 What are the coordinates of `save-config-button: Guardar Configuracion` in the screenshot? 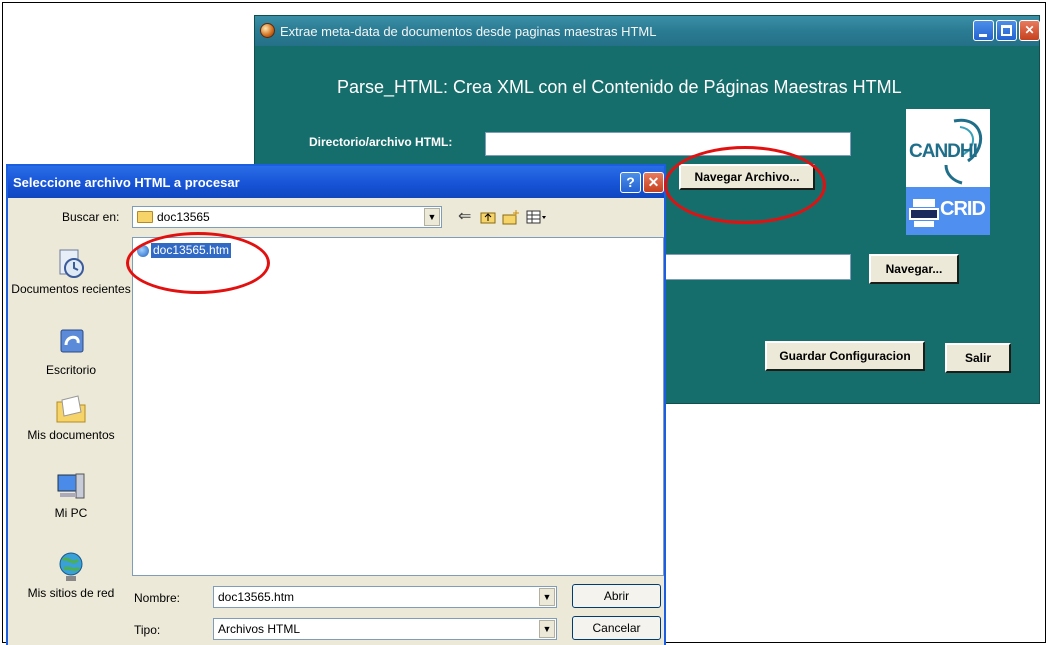 It's located at (845, 356).